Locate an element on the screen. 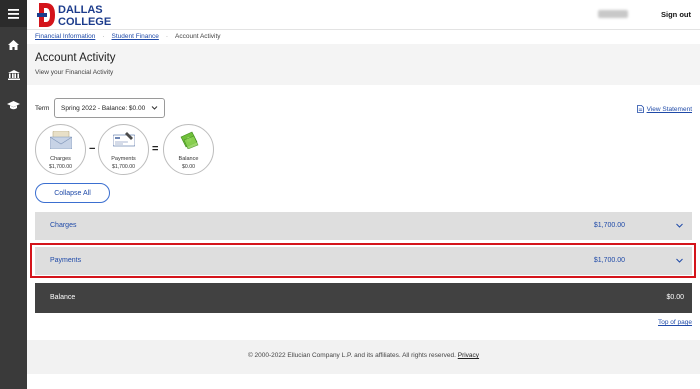 The image size is (700, 389). document-icon is located at coordinates (640, 109).